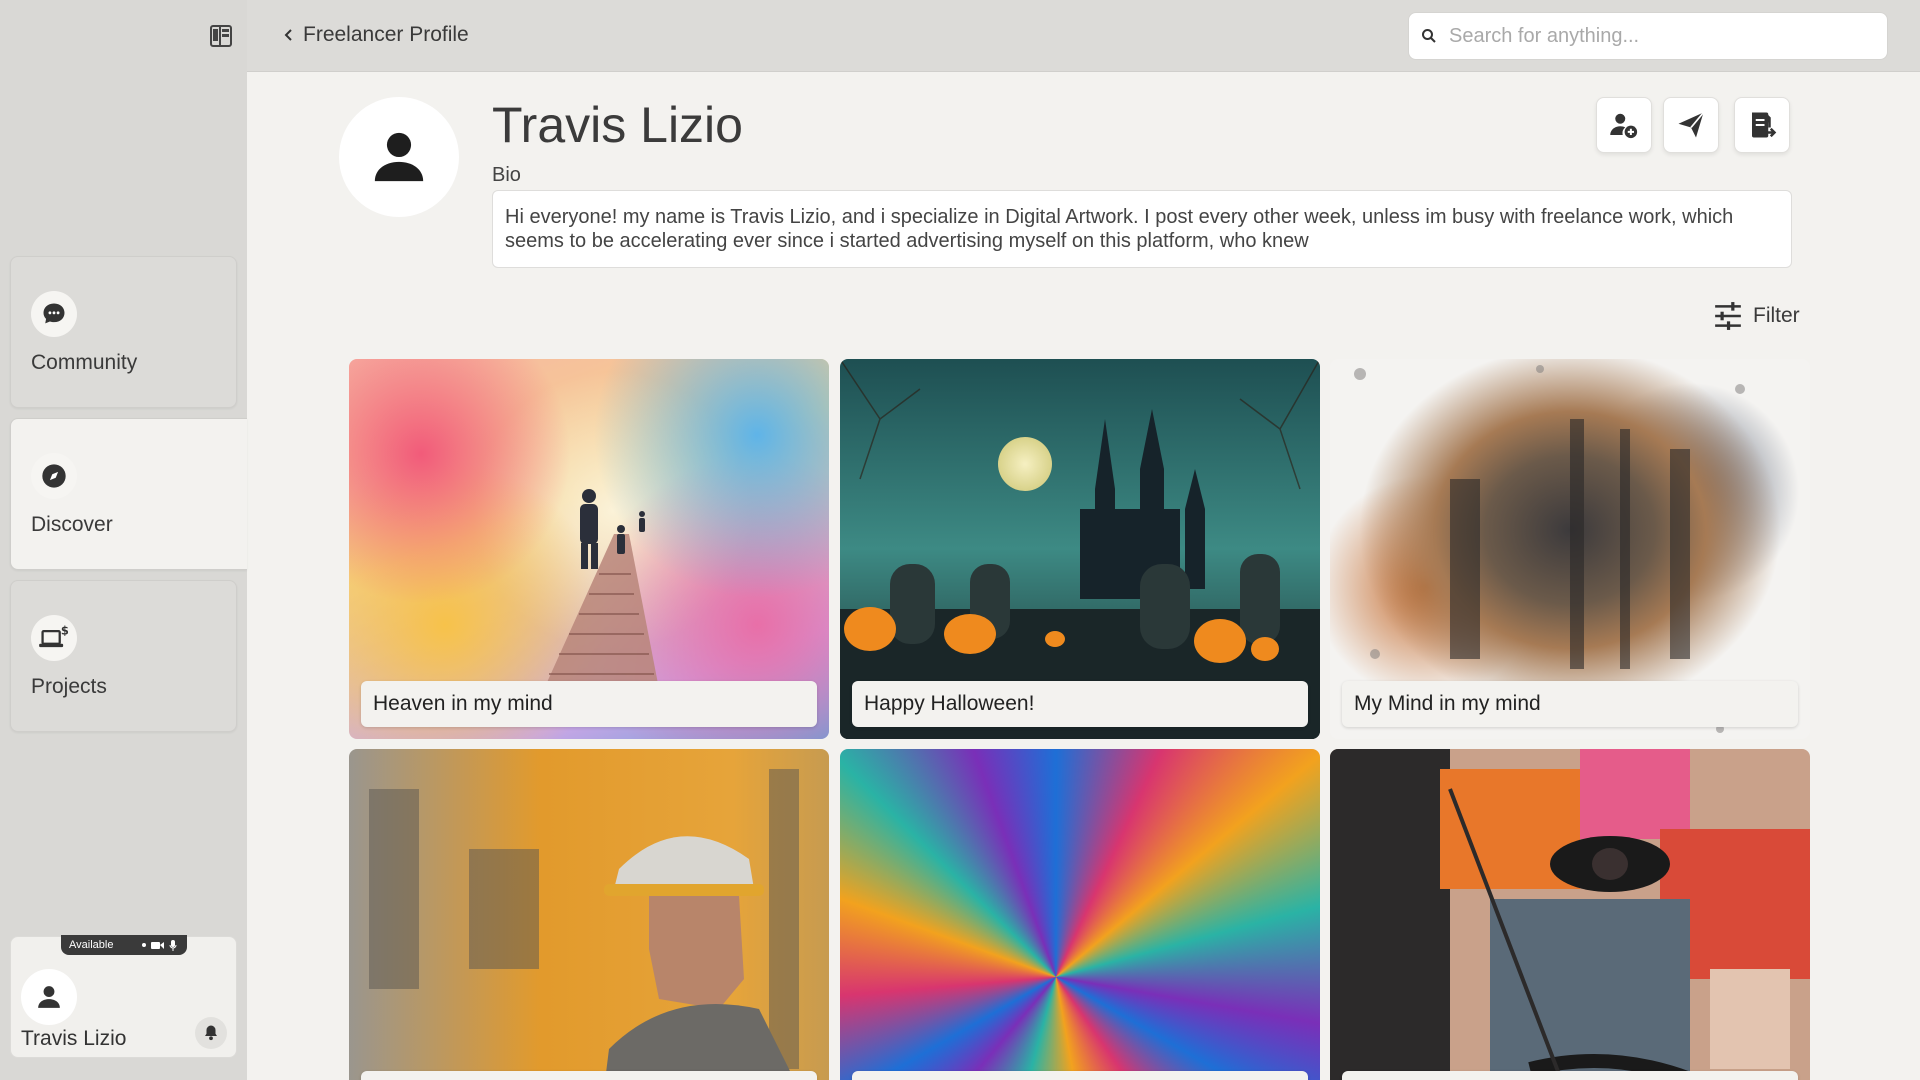  Describe the element at coordinates (617, 125) in the screenshot. I see `profile-name: Travis Lizio` at that location.